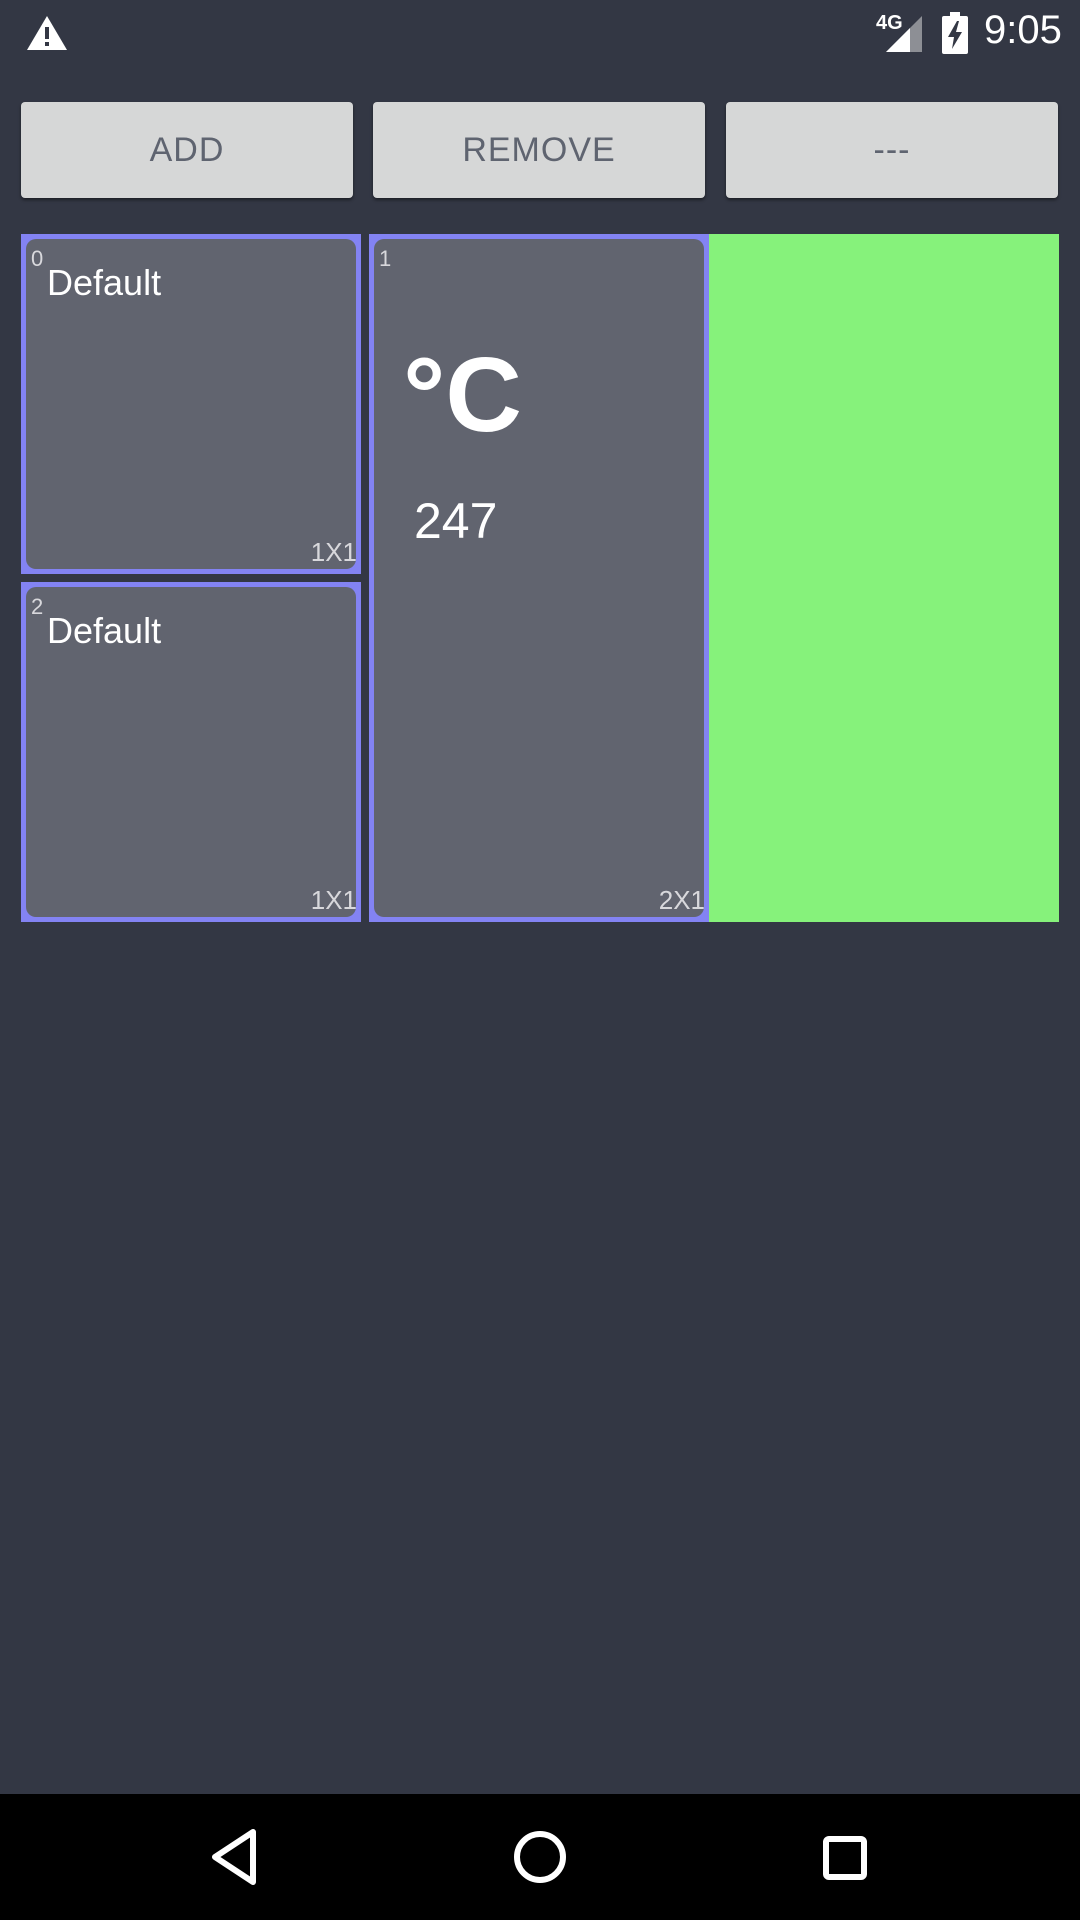  Describe the element at coordinates (236, 1857) in the screenshot. I see `back-icon` at that location.